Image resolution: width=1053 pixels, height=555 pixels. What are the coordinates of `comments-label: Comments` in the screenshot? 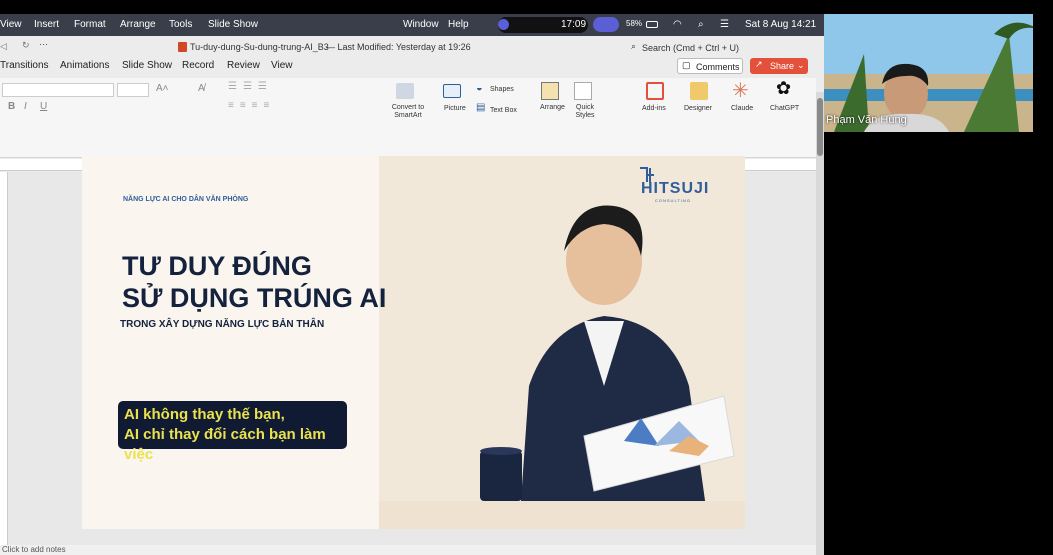 It's located at (718, 67).